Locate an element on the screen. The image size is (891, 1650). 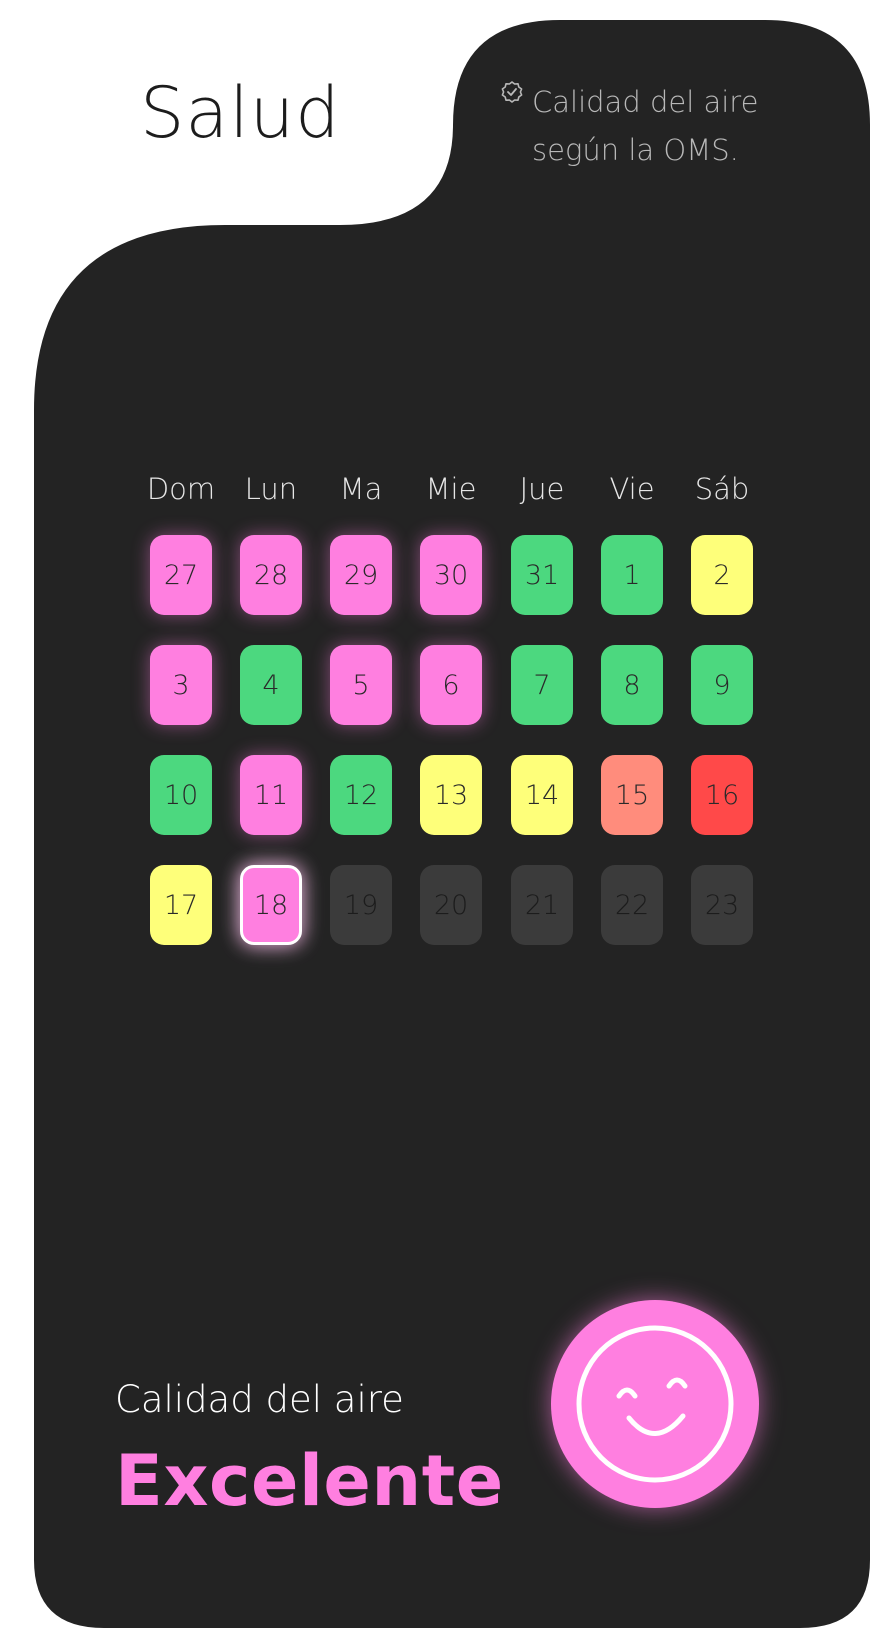
smiley-face-icon is located at coordinates (655, 1404).